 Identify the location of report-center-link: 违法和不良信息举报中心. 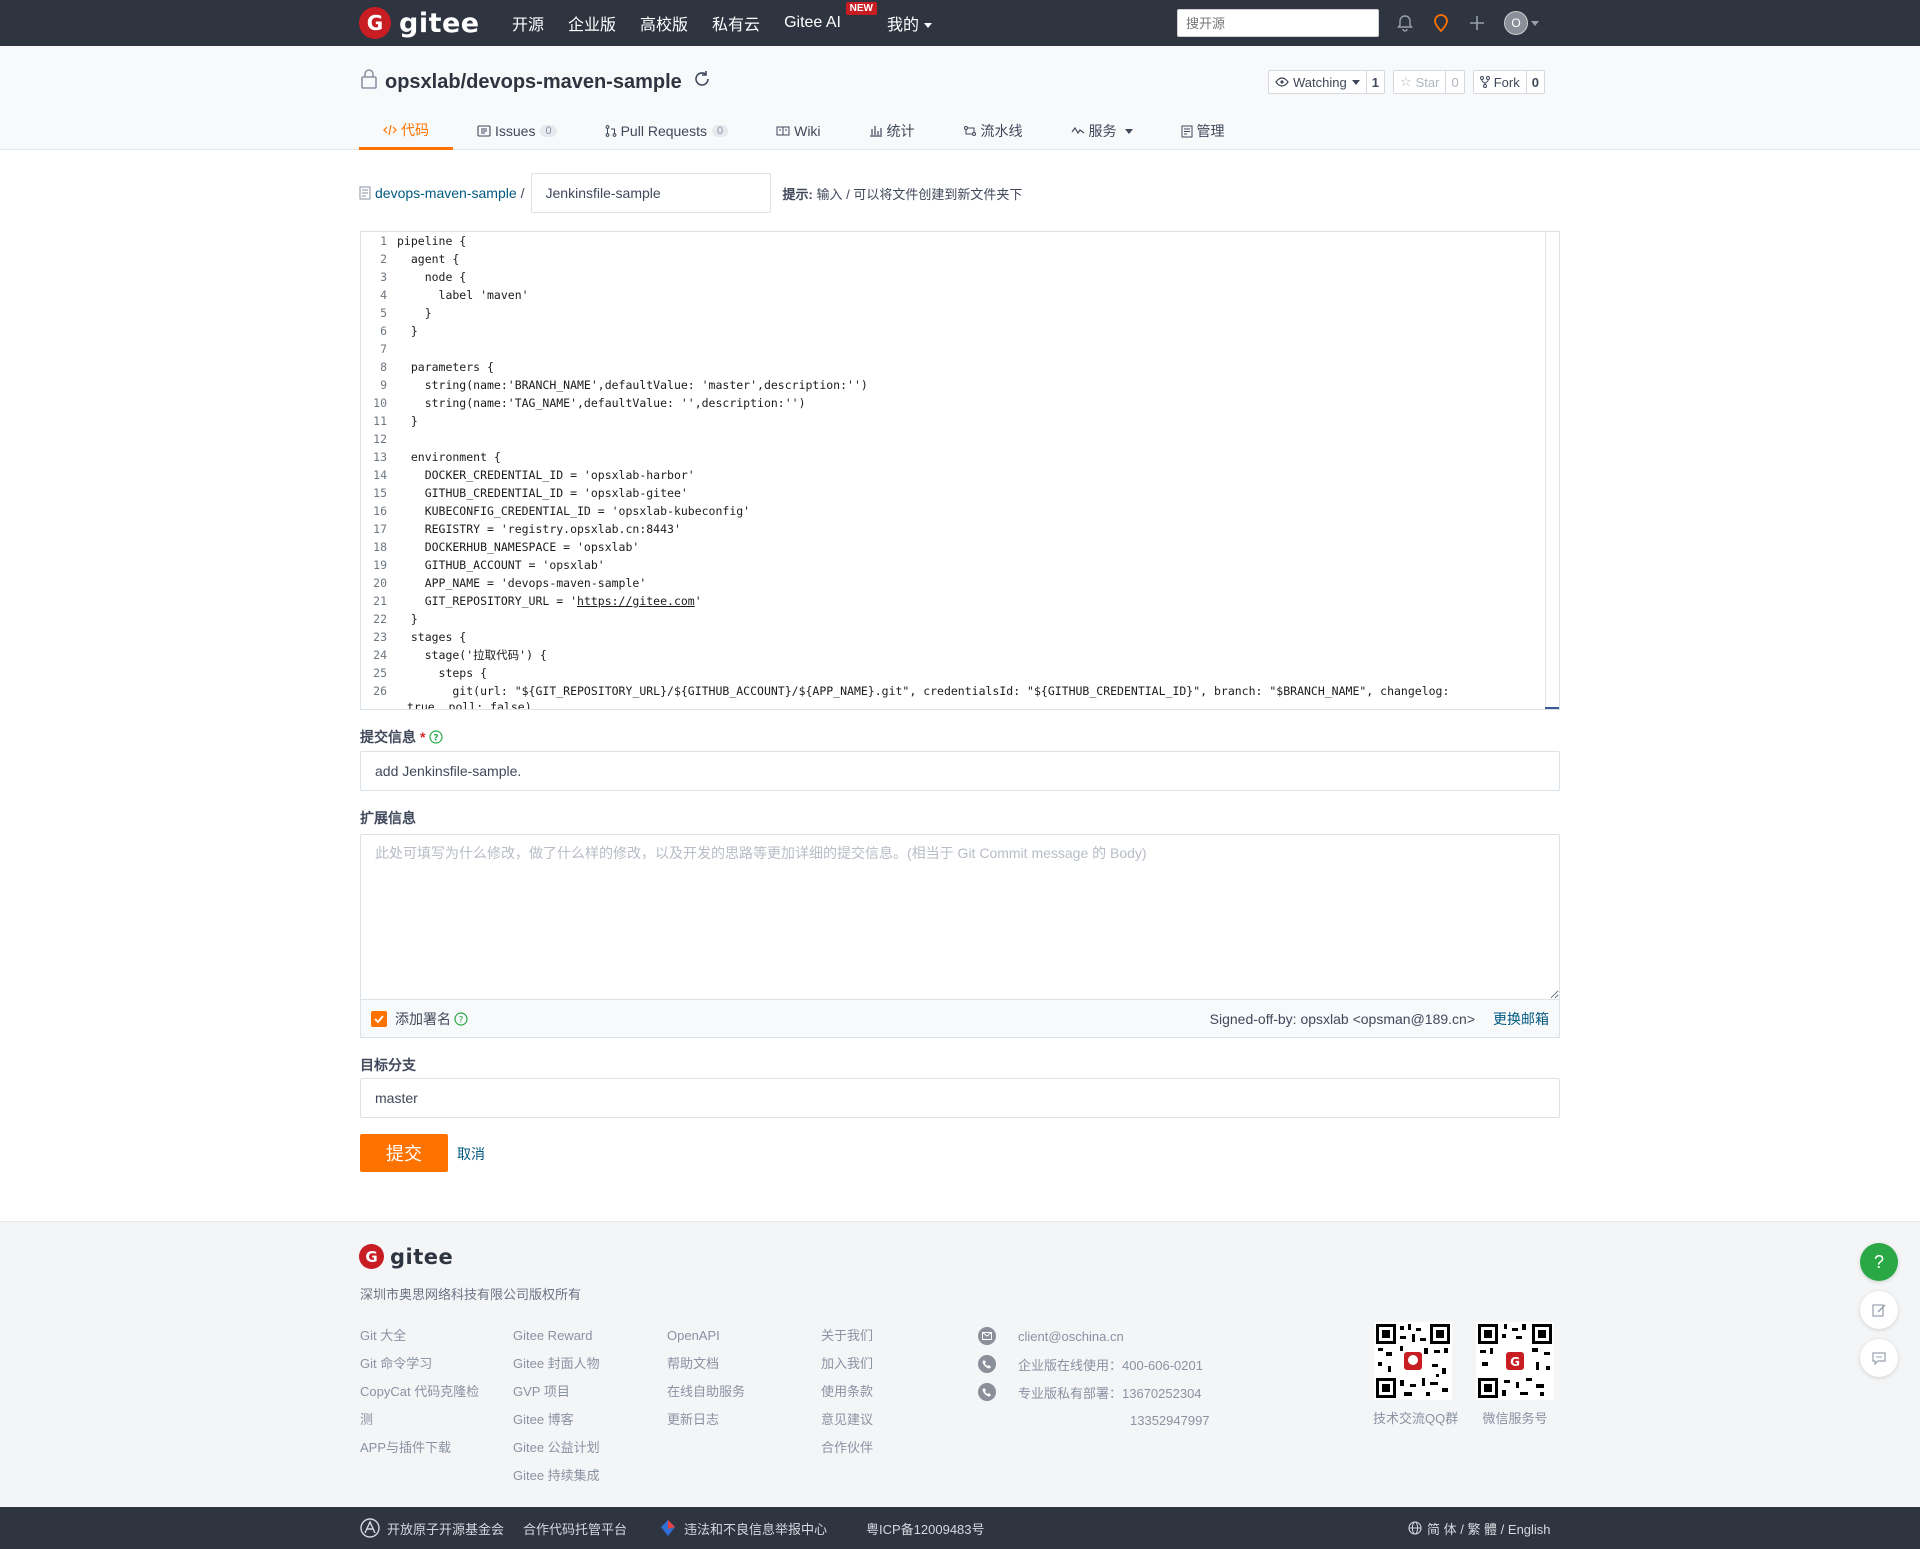
(742, 1528).